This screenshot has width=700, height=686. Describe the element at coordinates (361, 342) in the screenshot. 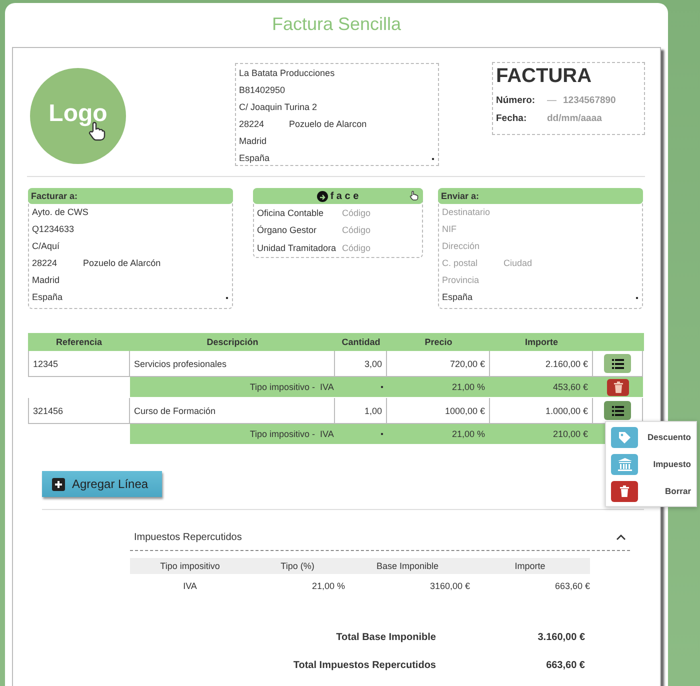

I see `column-header: Cantidad` at that location.